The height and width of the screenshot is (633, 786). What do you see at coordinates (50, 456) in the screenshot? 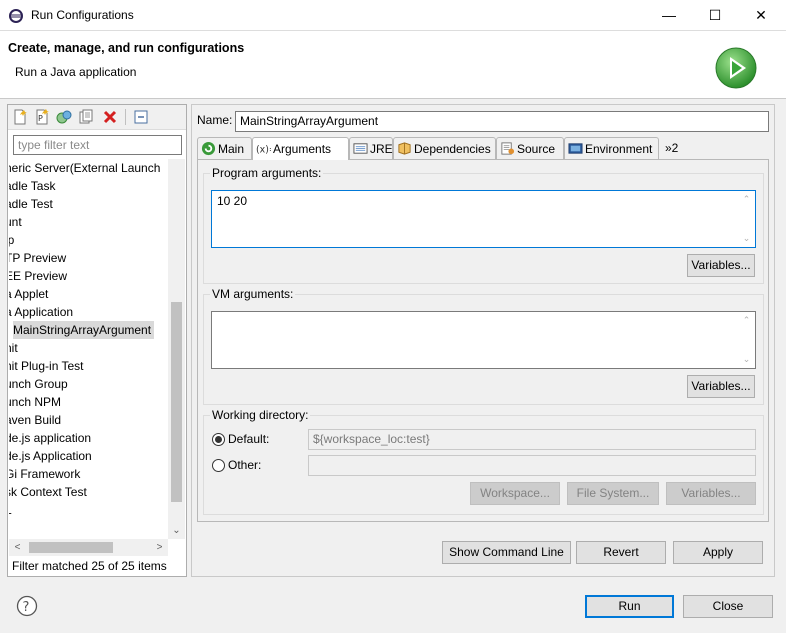
I see `tree-item: de.js Application` at bounding box center [50, 456].